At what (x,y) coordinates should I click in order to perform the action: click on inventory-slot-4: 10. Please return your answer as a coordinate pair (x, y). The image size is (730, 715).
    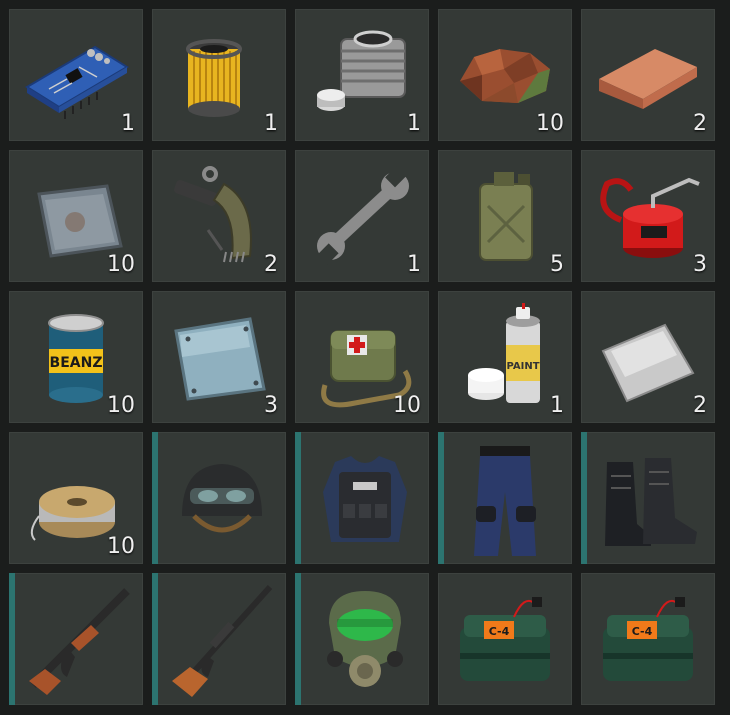
    Looking at the image, I should click on (505, 75).